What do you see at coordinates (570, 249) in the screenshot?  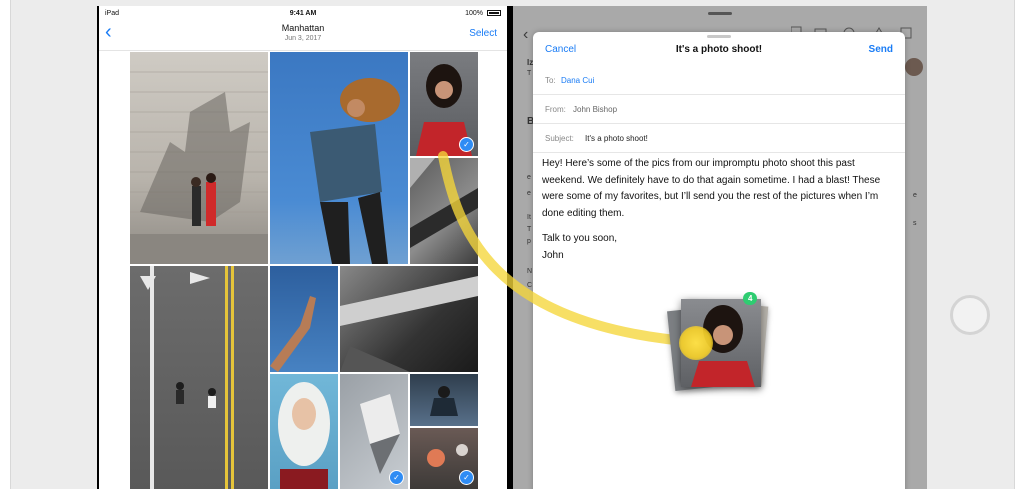 I see `drag-trail` at bounding box center [570, 249].